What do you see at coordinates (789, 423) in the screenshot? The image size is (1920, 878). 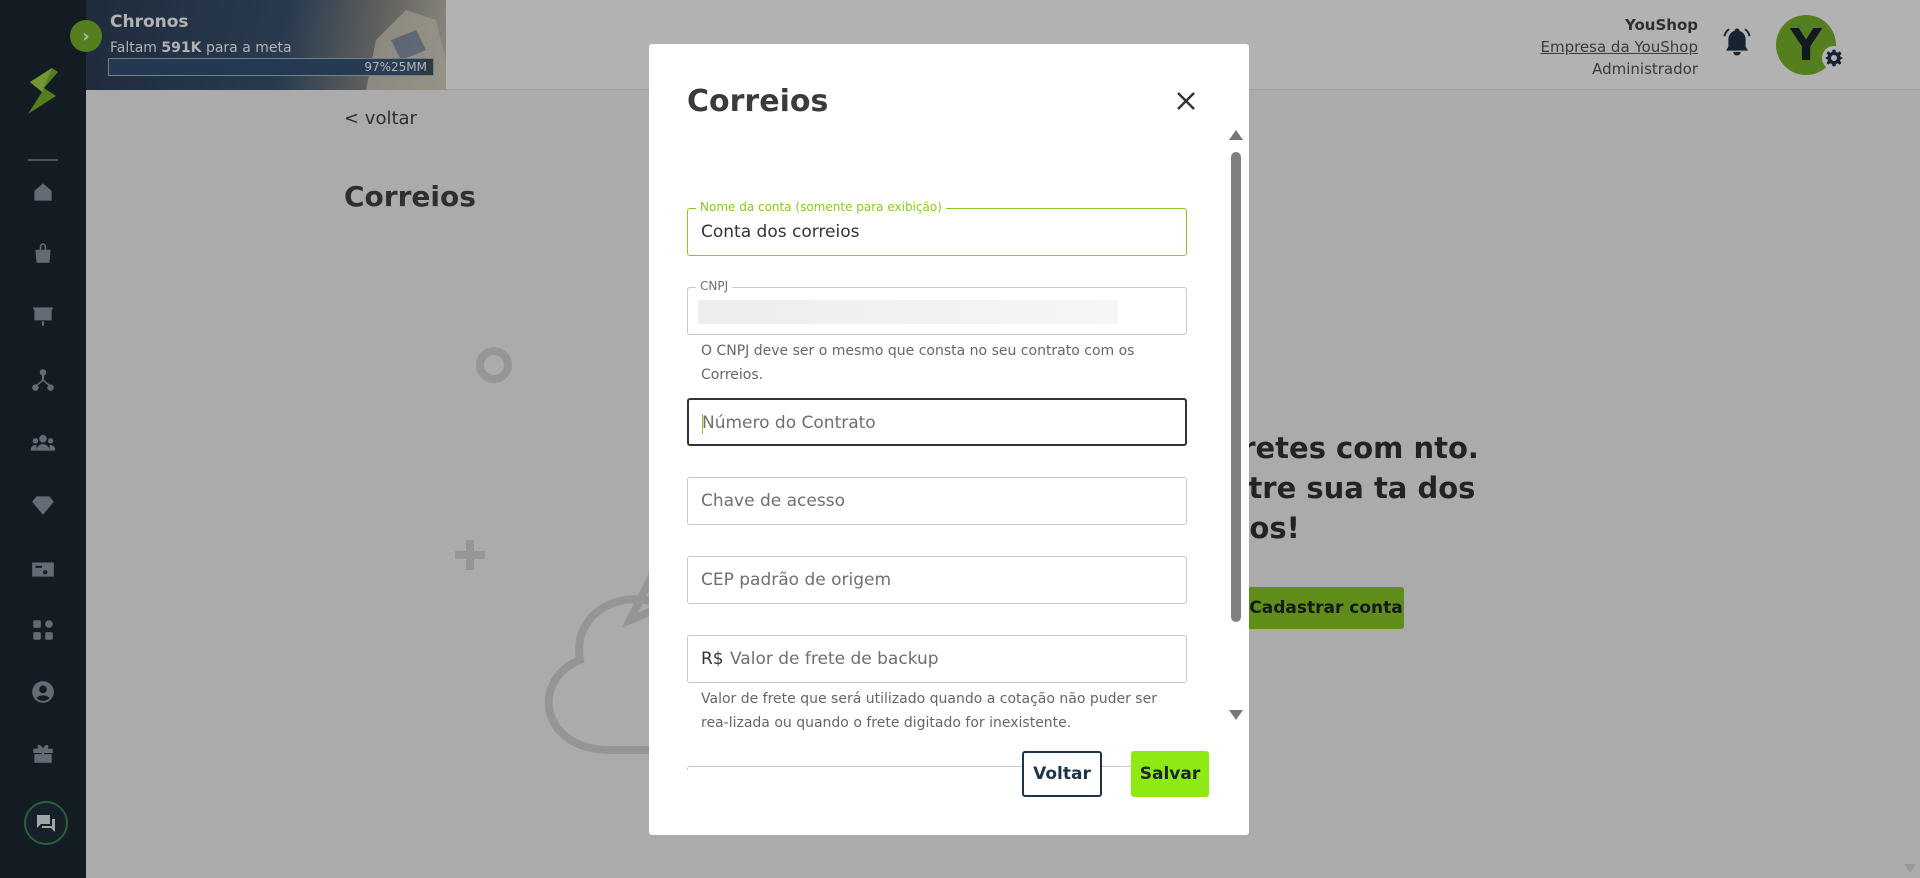 I see `contract-number-placeholder: Número do Contrato` at bounding box center [789, 423].